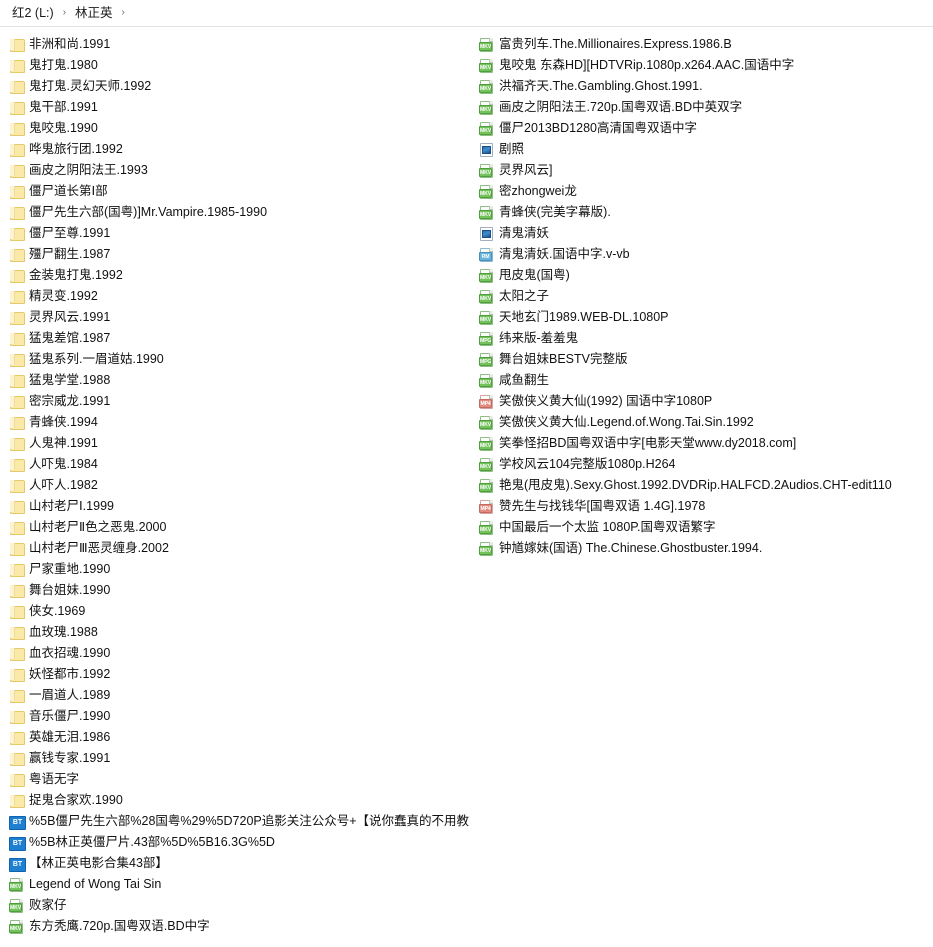 Image resolution: width=933 pixels, height=947 pixels. Describe the element at coordinates (243, 863) in the screenshot. I see `file-list-item: 【林正英电影合集43部】` at that location.